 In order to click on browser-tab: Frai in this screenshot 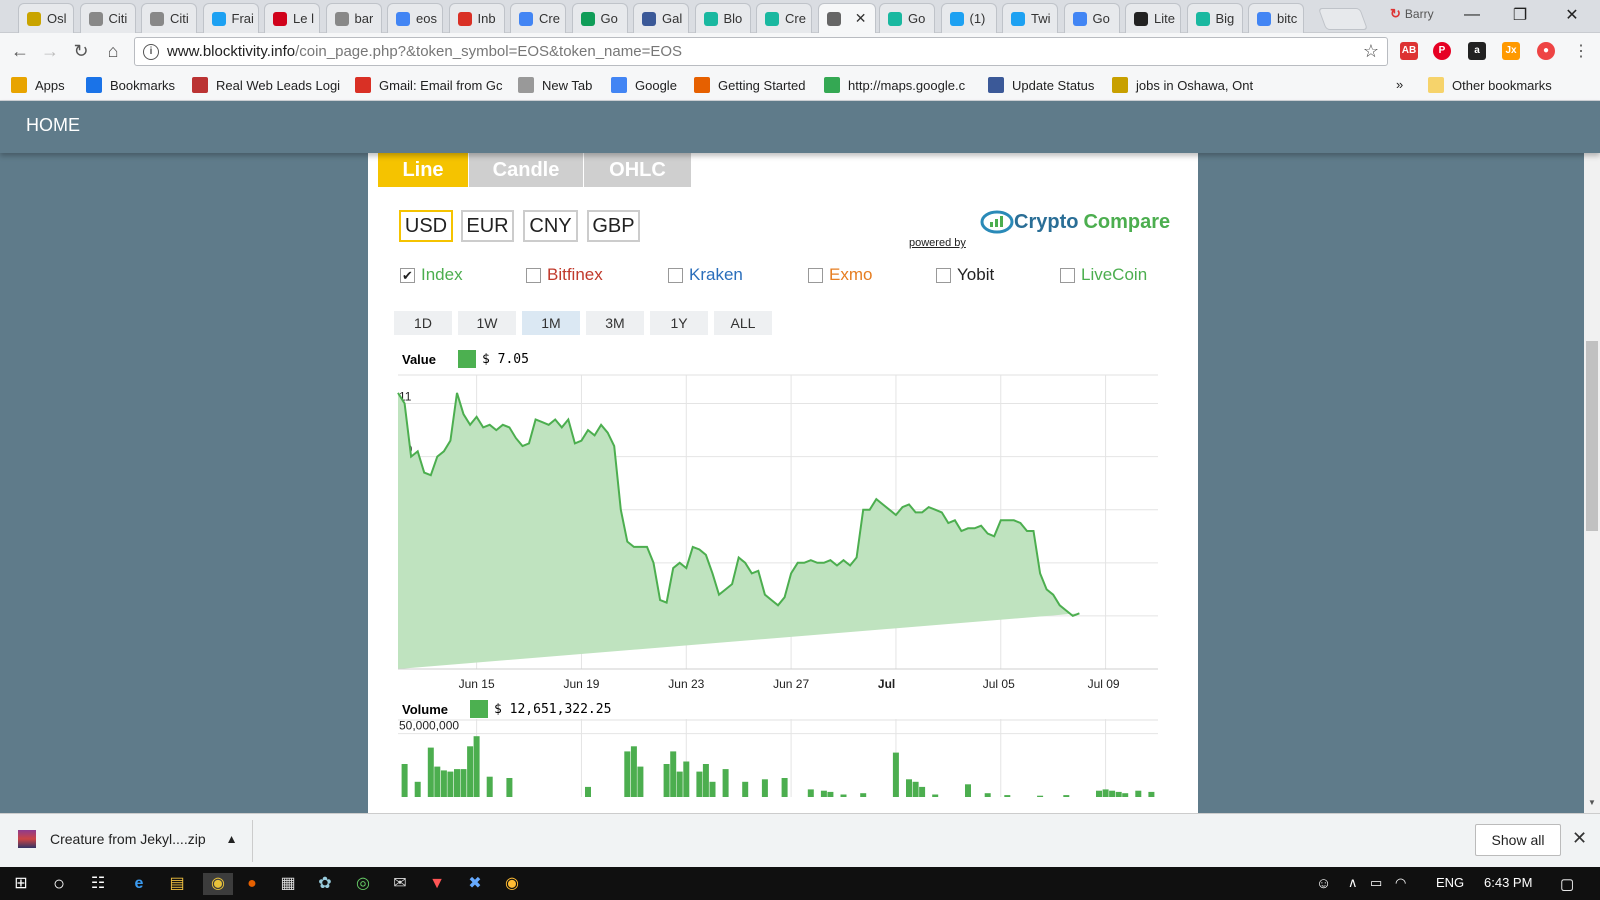, I will do `click(230, 18)`.